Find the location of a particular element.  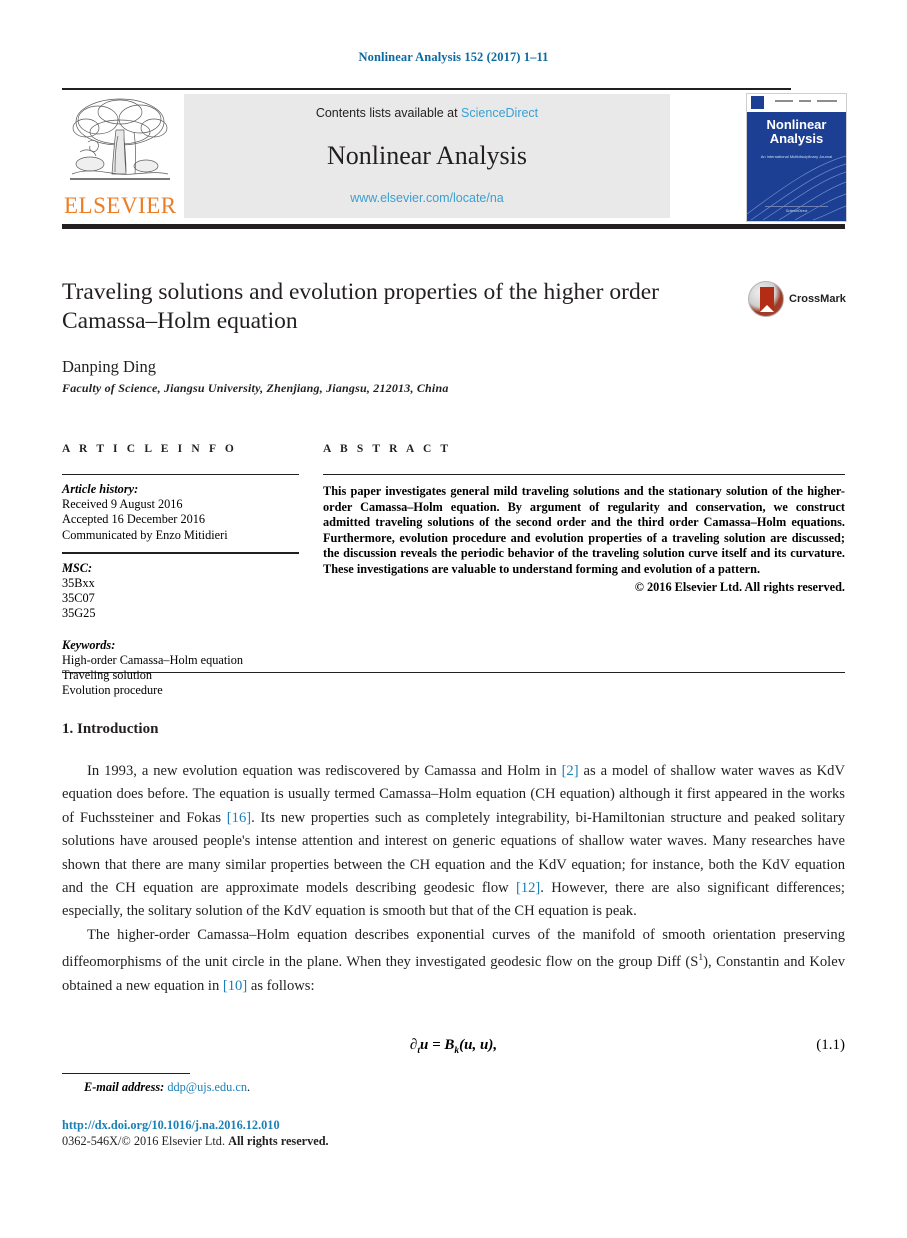

tree-svg is located at coordinates (120, 139).